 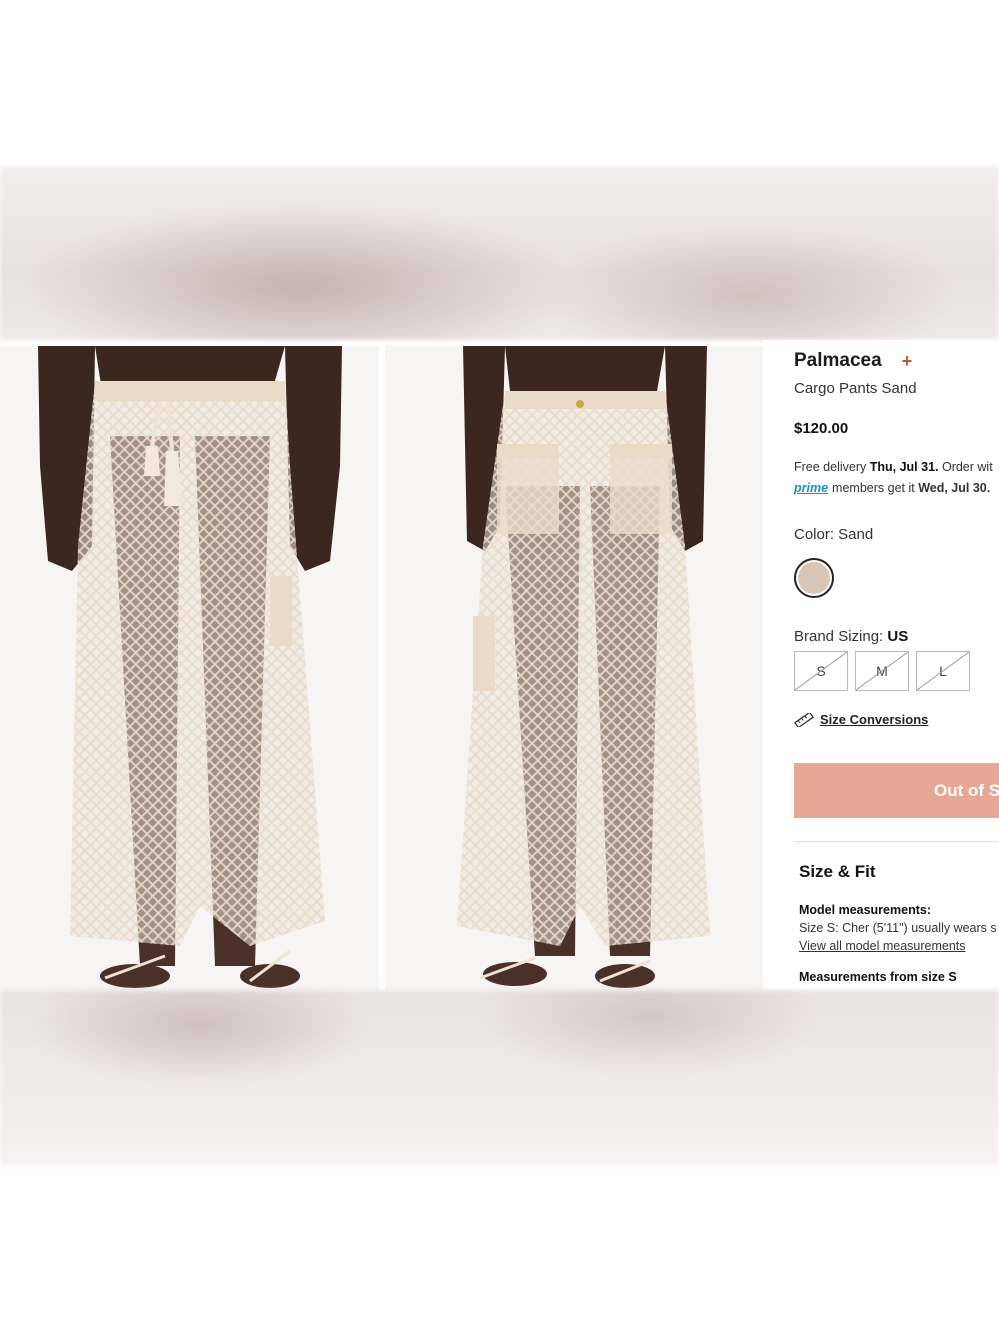 I want to click on prime-logo-icon: prime, so click(x=811, y=488).